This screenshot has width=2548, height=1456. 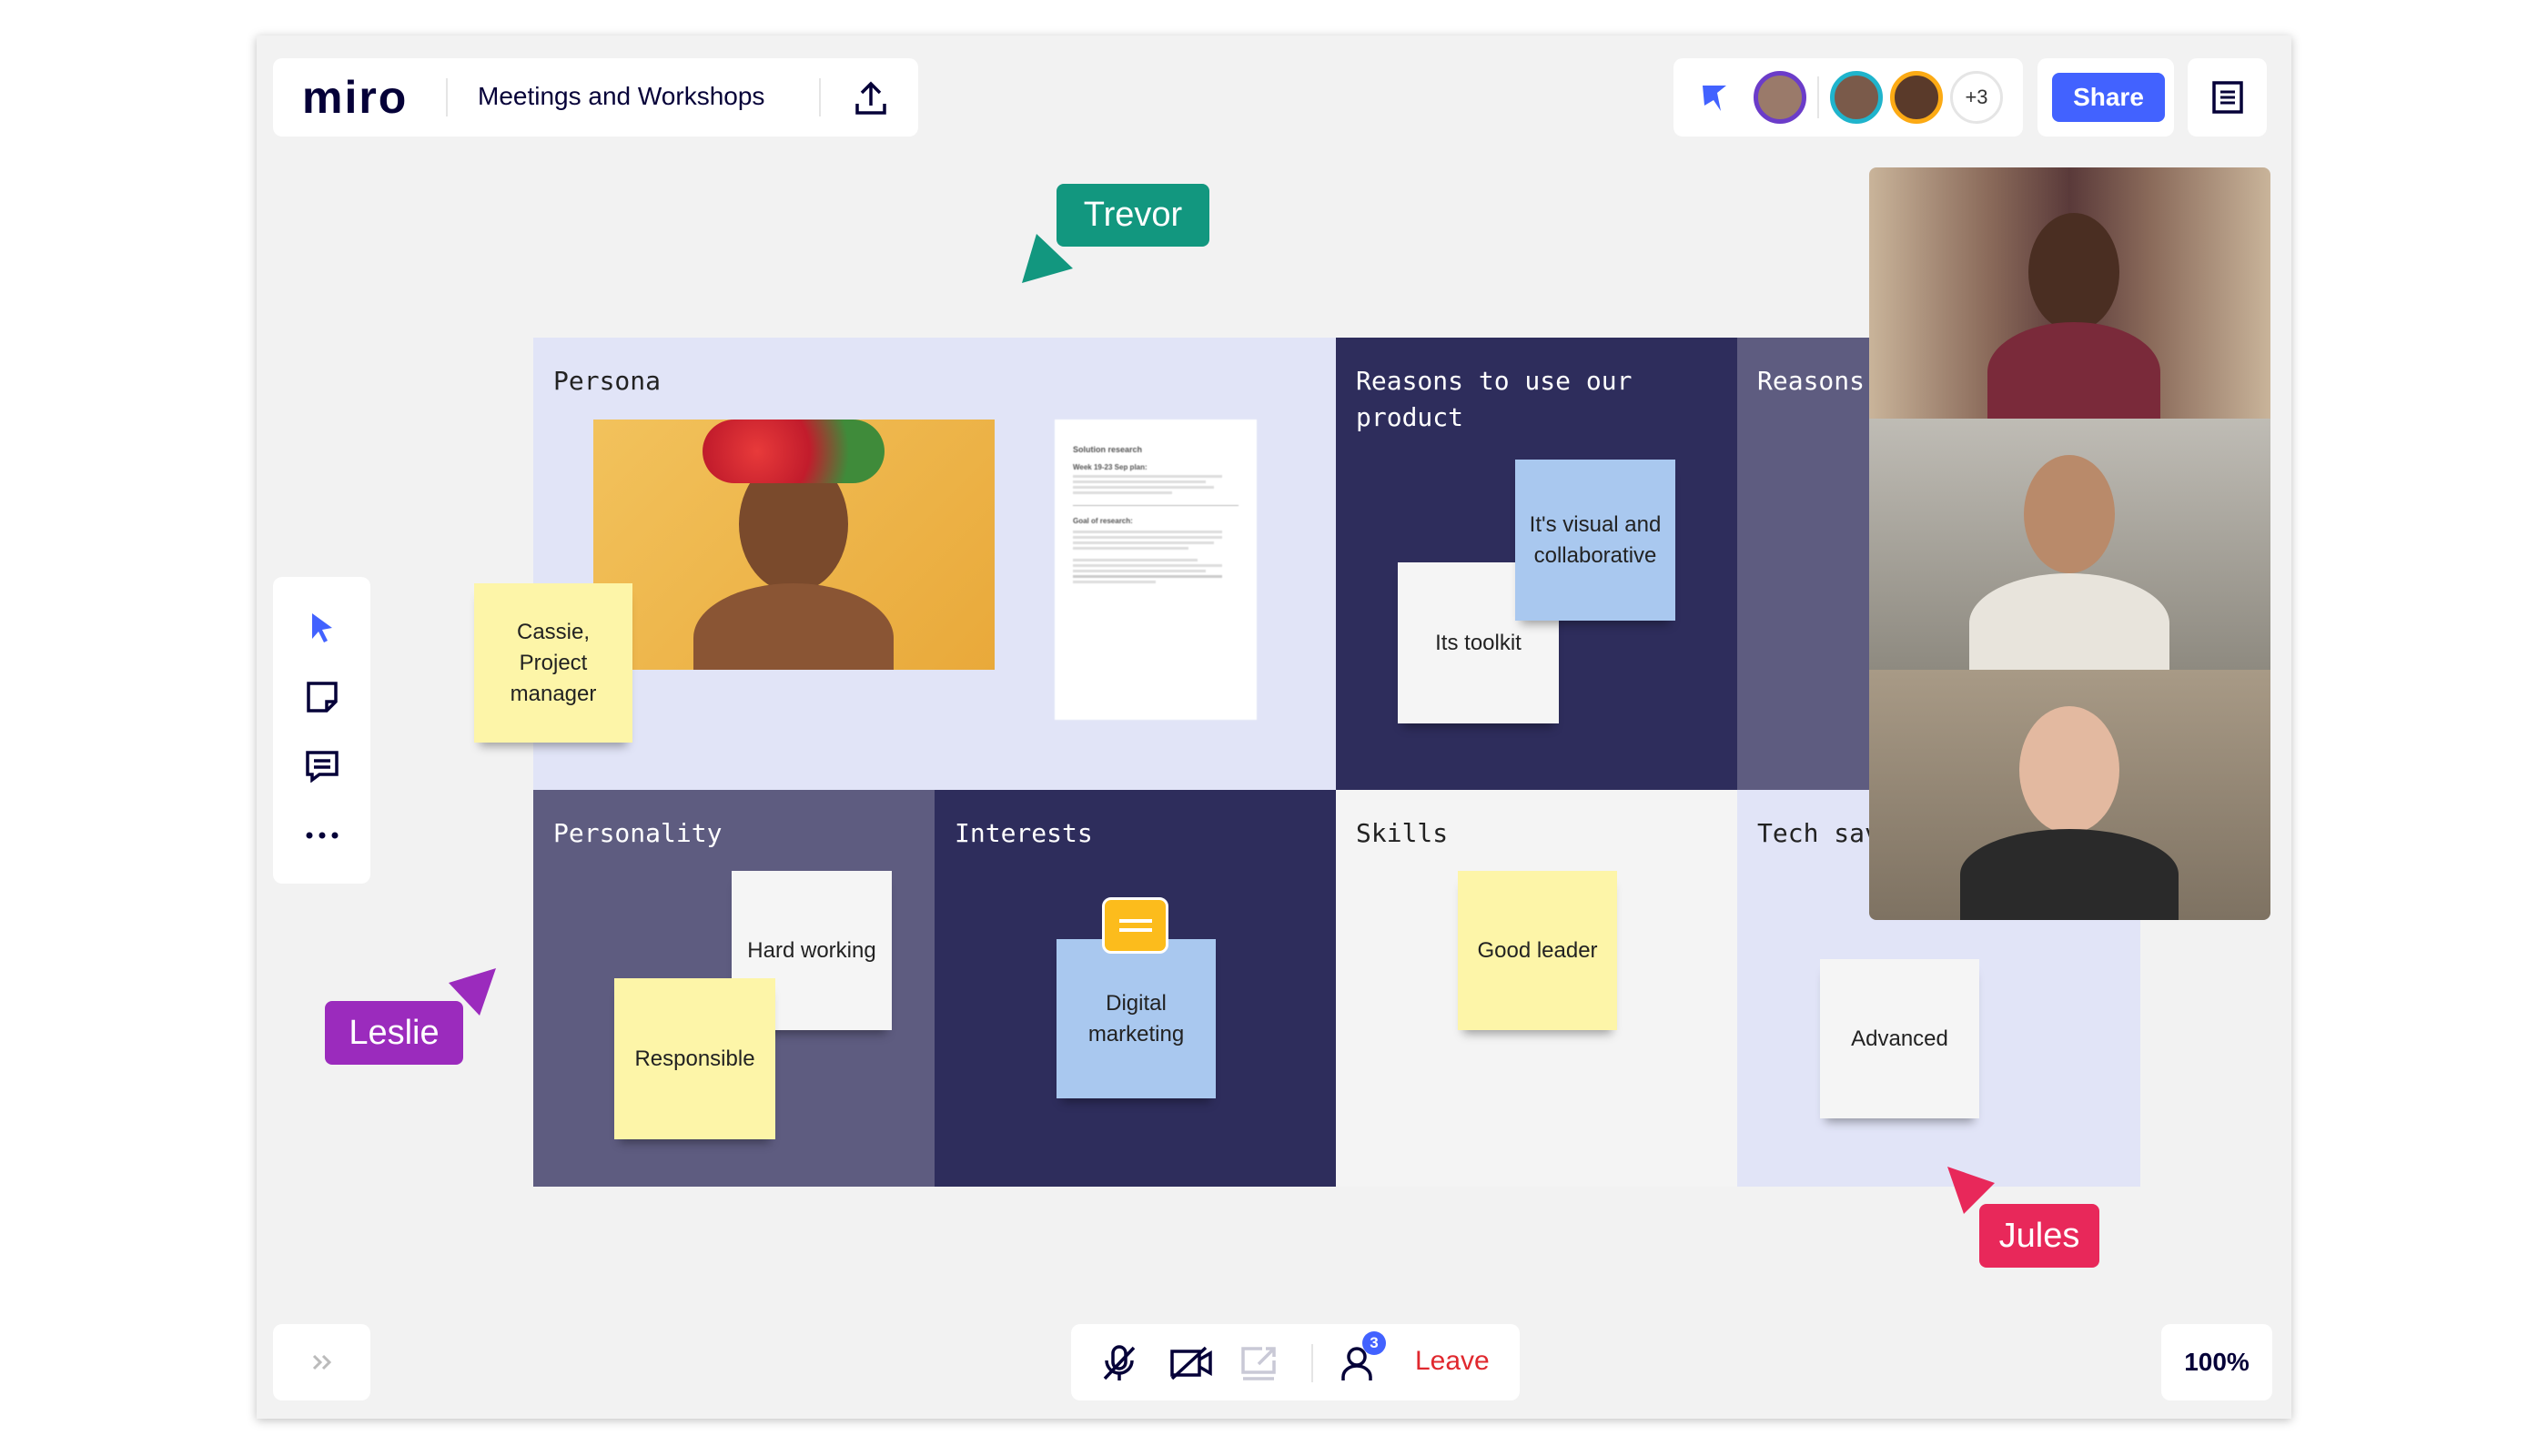 What do you see at coordinates (1024, 833) in the screenshot?
I see `cell-title: Interests` at bounding box center [1024, 833].